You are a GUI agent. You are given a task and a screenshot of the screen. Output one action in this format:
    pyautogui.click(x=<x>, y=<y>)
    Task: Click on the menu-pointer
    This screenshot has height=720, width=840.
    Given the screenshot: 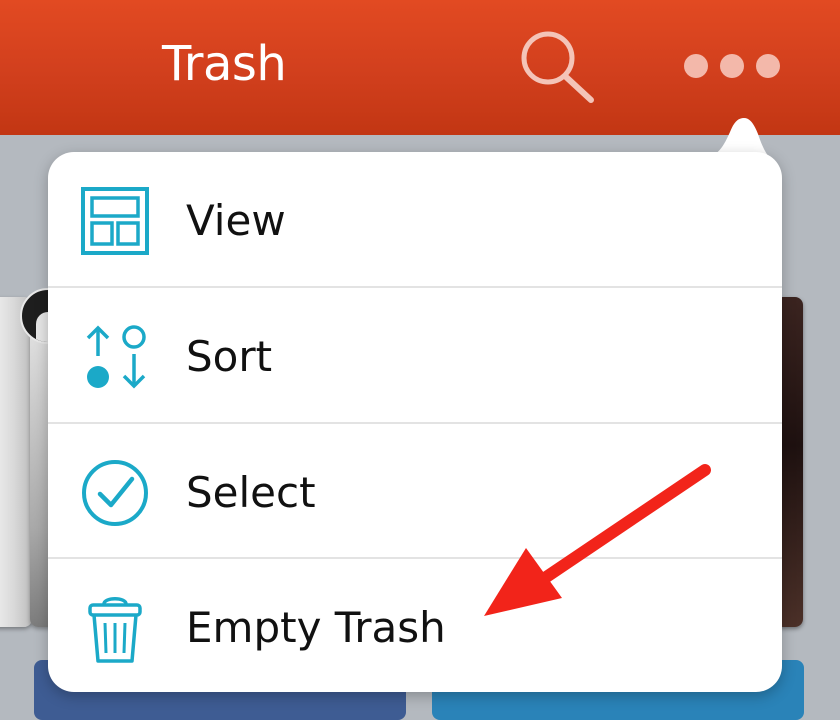 What is the action you would take?
    pyautogui.click(x=735, y=138)
    